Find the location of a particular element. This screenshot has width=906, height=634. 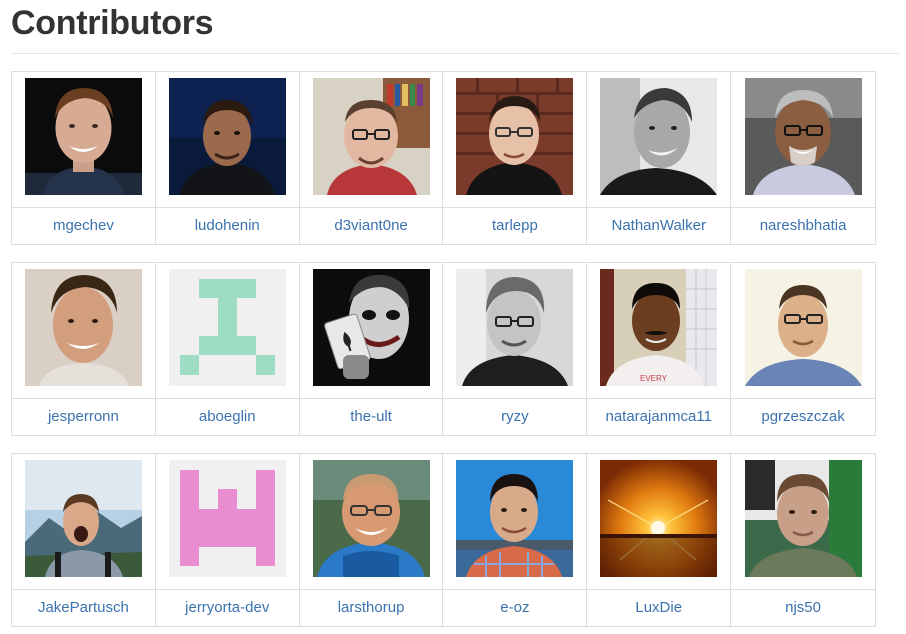

contributor-card-aboeglin: aboeglin is located at coordinates (227, 349).